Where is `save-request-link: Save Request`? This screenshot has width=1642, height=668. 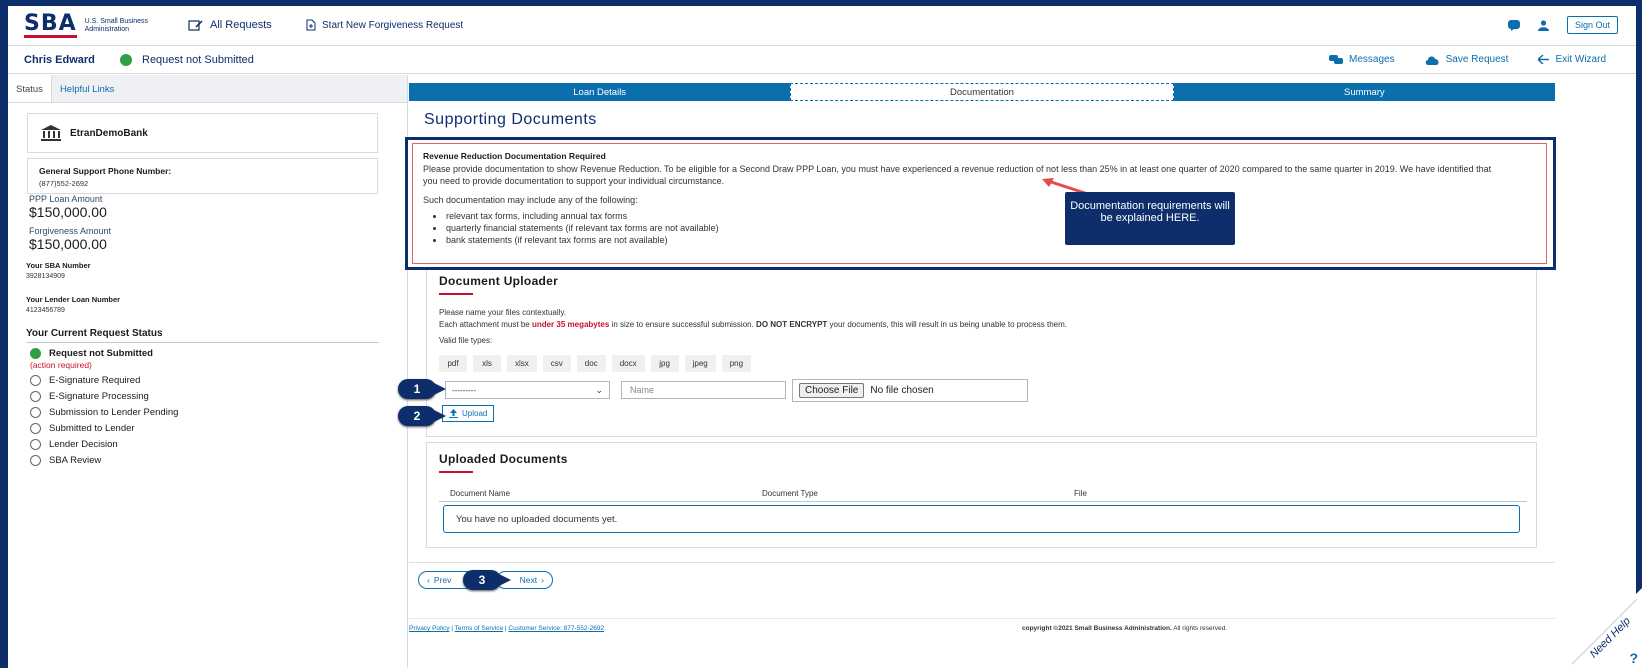 save-request-link: Save Request is located at coordinates (1466, 59).